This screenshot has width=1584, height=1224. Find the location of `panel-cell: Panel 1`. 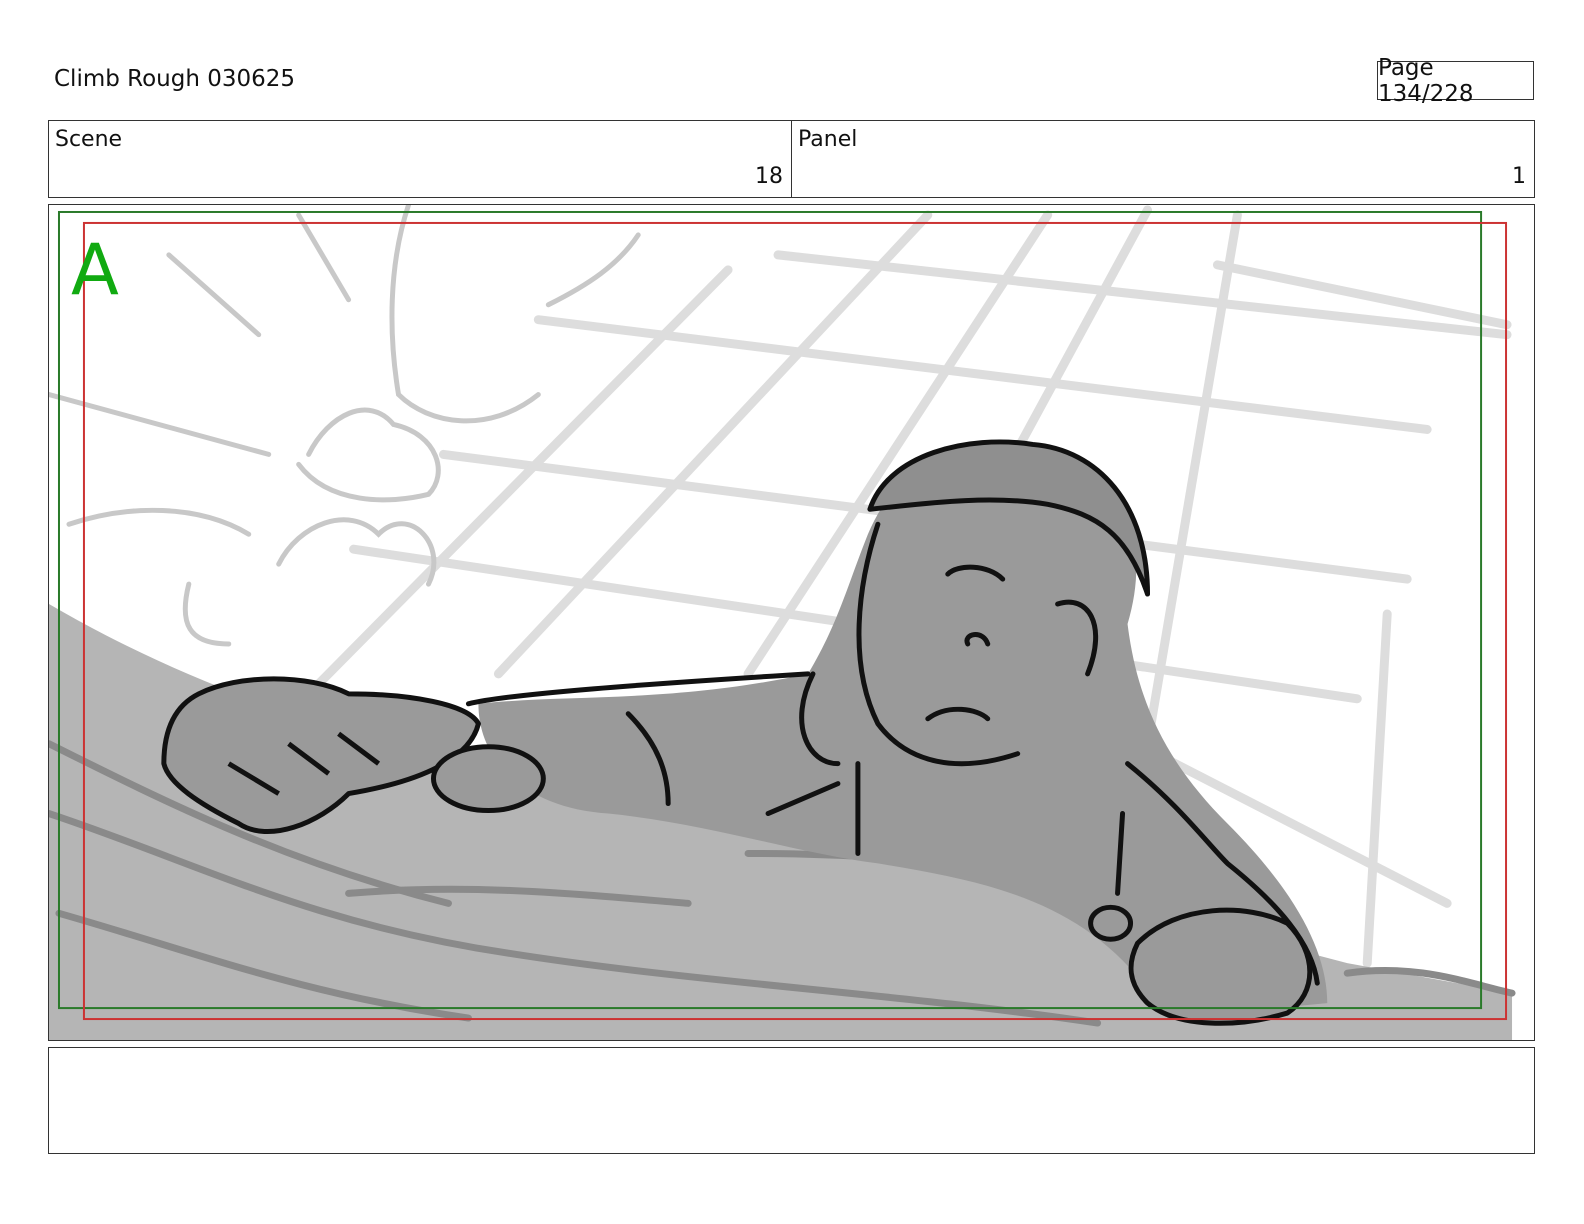

panel-cell: Panel 1 is located at coordinates (1162, 159).